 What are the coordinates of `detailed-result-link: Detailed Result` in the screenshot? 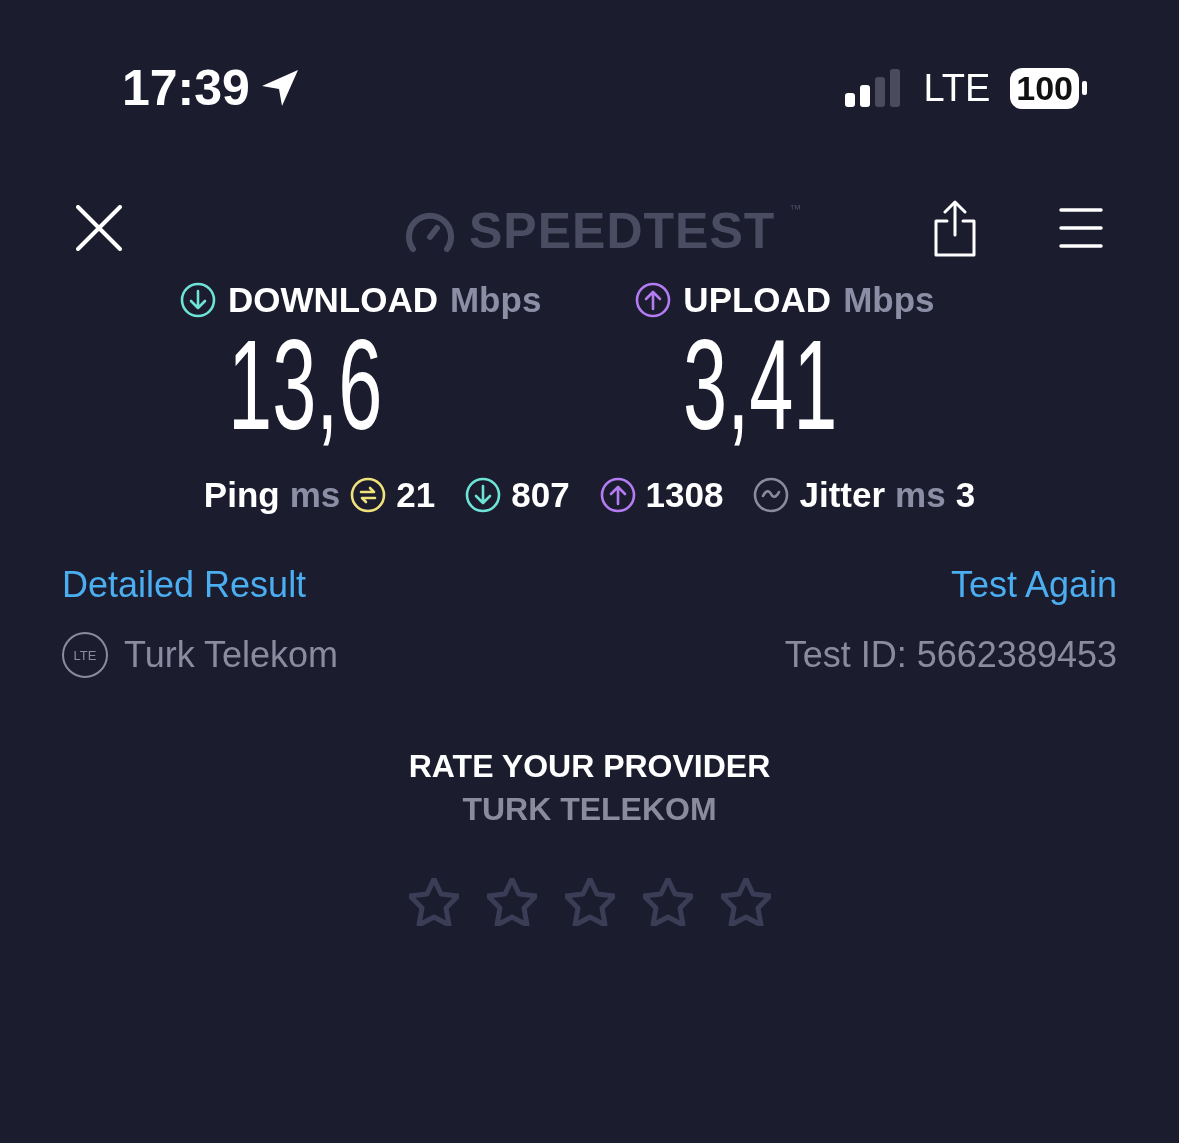 It's located at (184, 585).